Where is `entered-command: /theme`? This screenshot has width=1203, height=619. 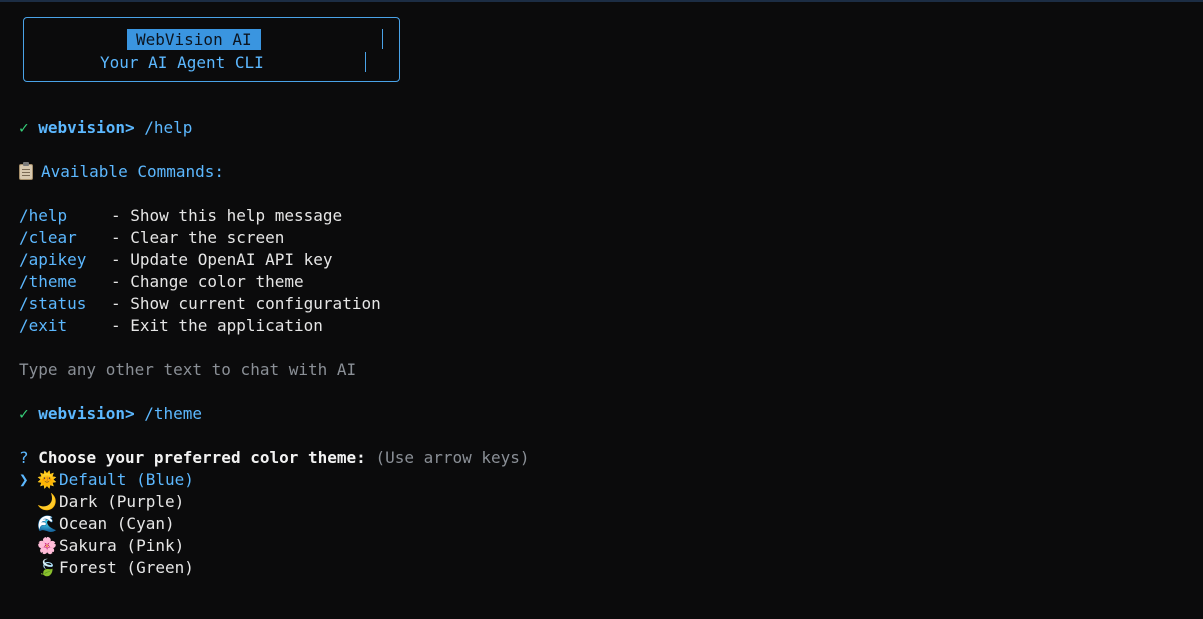
entered-command: /theme is located at coordinates (173, 413).